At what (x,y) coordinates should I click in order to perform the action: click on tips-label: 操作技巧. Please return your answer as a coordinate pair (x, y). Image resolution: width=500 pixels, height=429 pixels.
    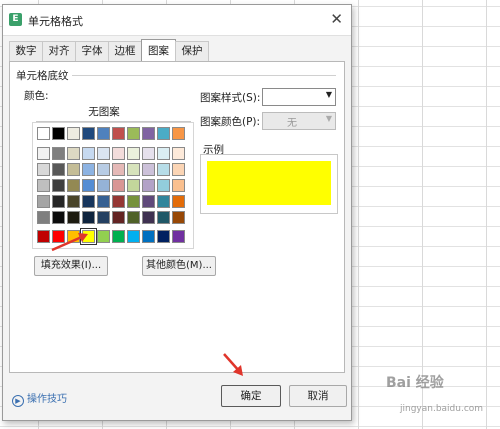
    Looking at the image, I should click on (47, 399).